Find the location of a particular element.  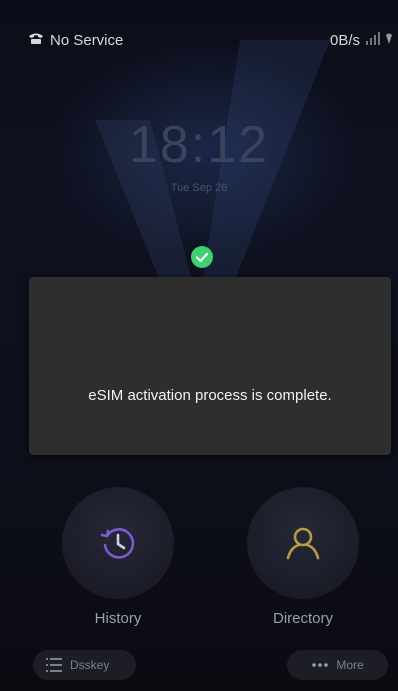

more-dots-icon is located at coordinates (320, 665).